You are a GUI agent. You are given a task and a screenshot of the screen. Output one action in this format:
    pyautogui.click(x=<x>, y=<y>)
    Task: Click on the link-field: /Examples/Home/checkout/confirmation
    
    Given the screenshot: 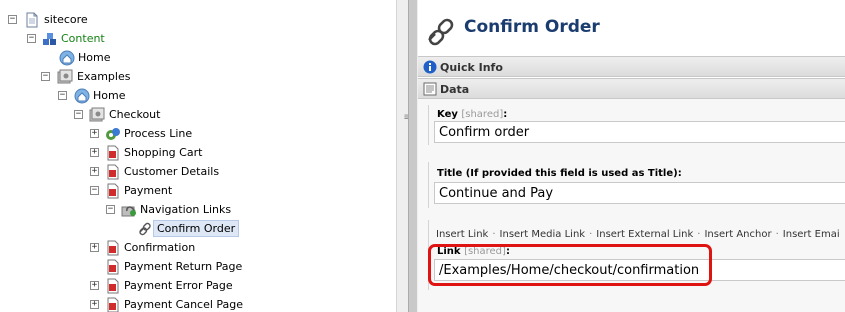 What is the action you would take?
    pyautogui.click(x=639, y=270)
    